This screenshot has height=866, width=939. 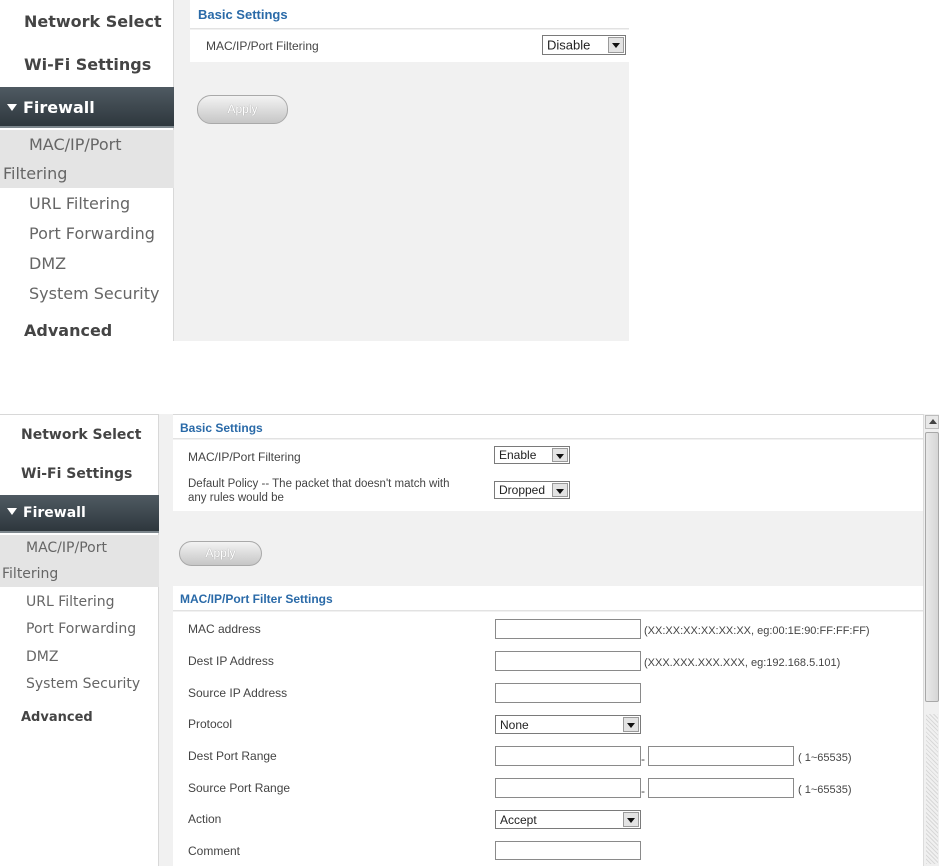 What do you see at coordinates (932, 789) in the screenshot?
I see `scroll-track` at bounding box center [932, 789].